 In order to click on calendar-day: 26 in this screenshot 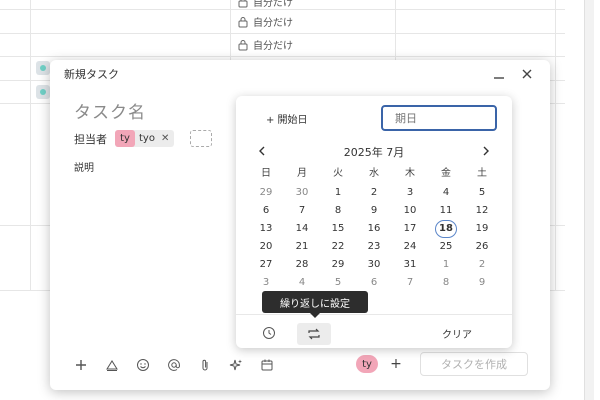, I will do `click(482, 247)`.